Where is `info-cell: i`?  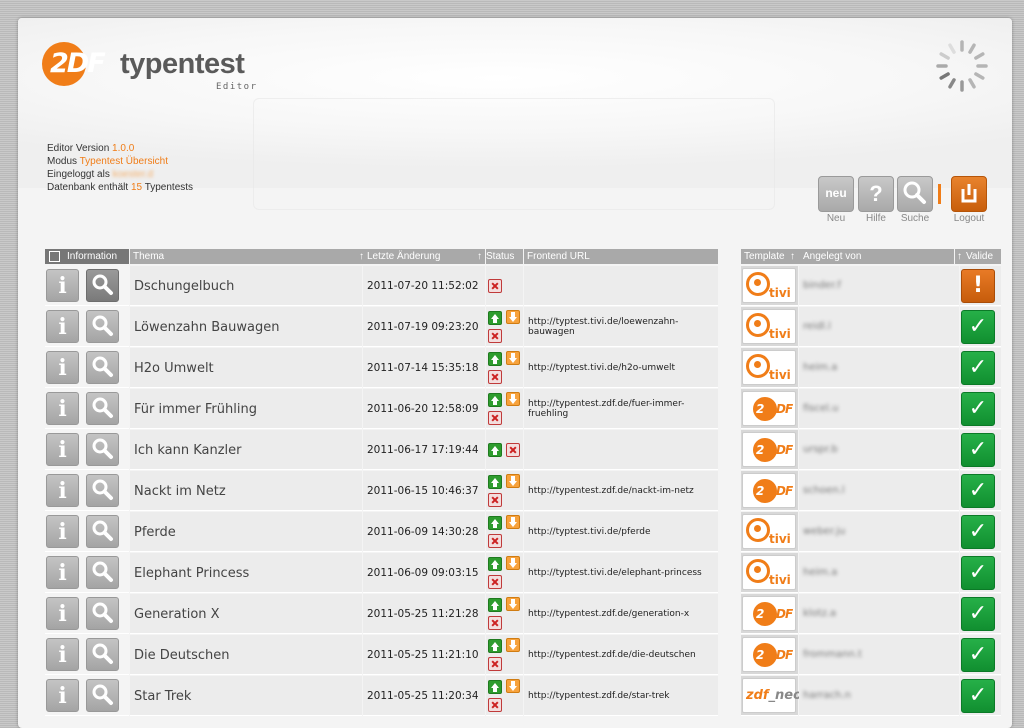 info-cell: i is located at coordinates (87, 450).